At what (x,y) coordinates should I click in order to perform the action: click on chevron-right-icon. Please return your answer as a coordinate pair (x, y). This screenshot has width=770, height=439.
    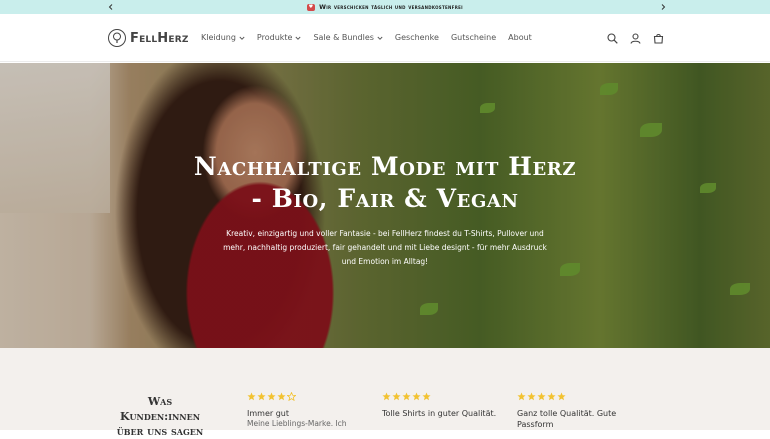
    Looking at the image, I should click on (663, 7).